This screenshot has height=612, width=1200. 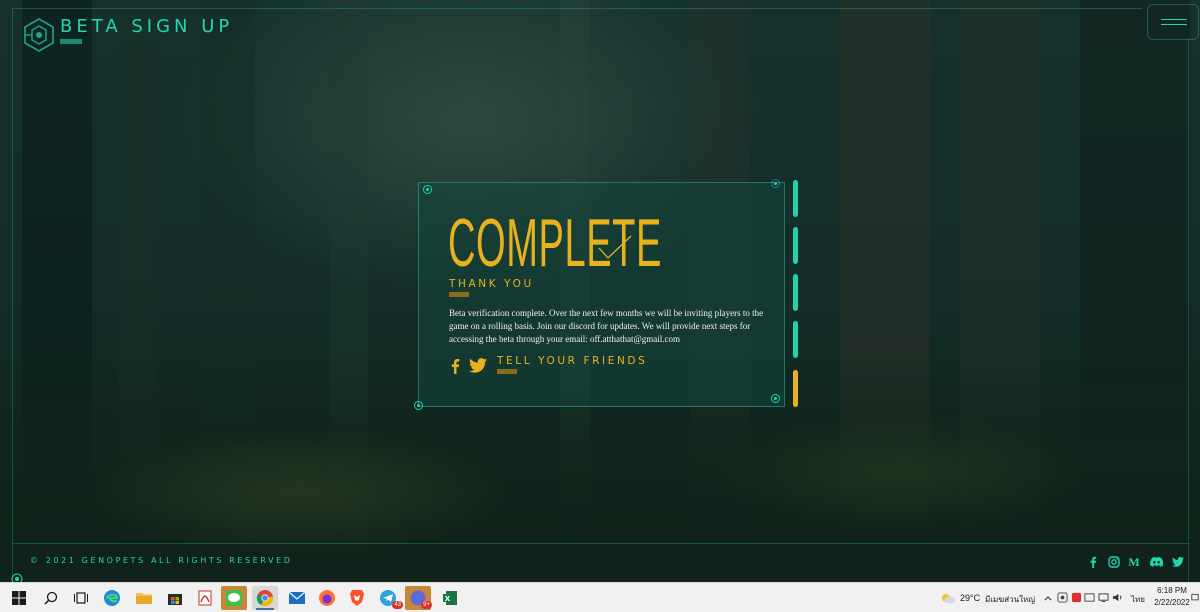 I want to click on weather-cloud-icon, so click(x=948, y=598).